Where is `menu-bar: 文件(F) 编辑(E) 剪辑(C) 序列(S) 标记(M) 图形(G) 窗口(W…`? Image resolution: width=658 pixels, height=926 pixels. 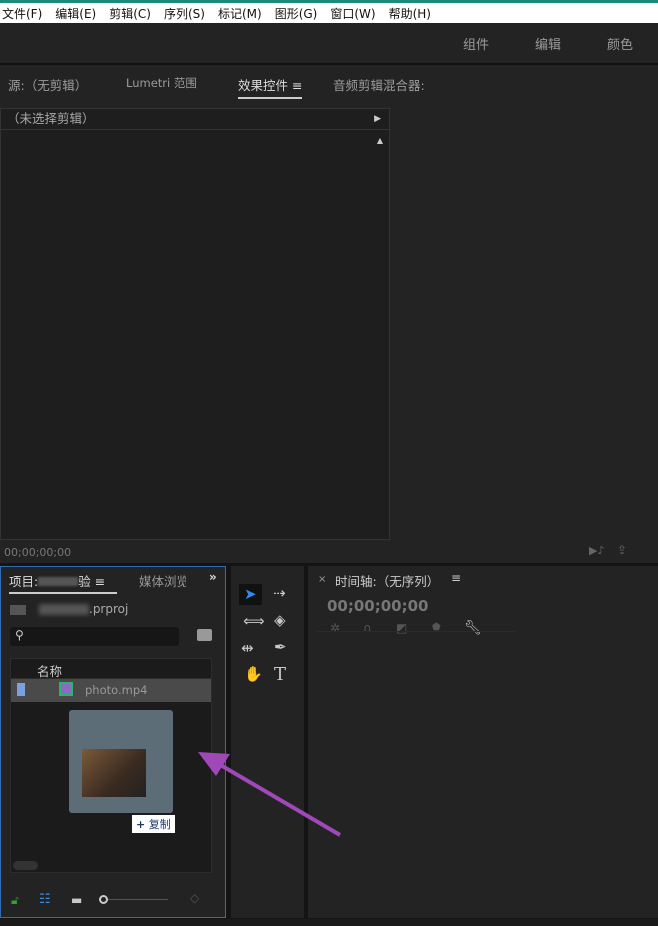 menu-bar: 文件(F) 编辑(E) 剪辑(C) 序列(S) 标记(M) 图形(G) 窗口(W… is located at coordinates (329, 13).